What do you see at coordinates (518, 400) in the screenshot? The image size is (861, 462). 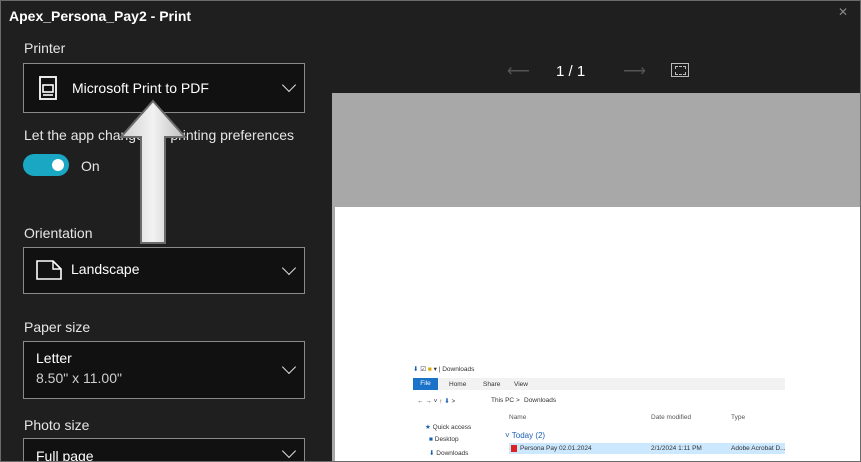 I see `breadcrumb-sep: >` at bounding box center [518, 400].